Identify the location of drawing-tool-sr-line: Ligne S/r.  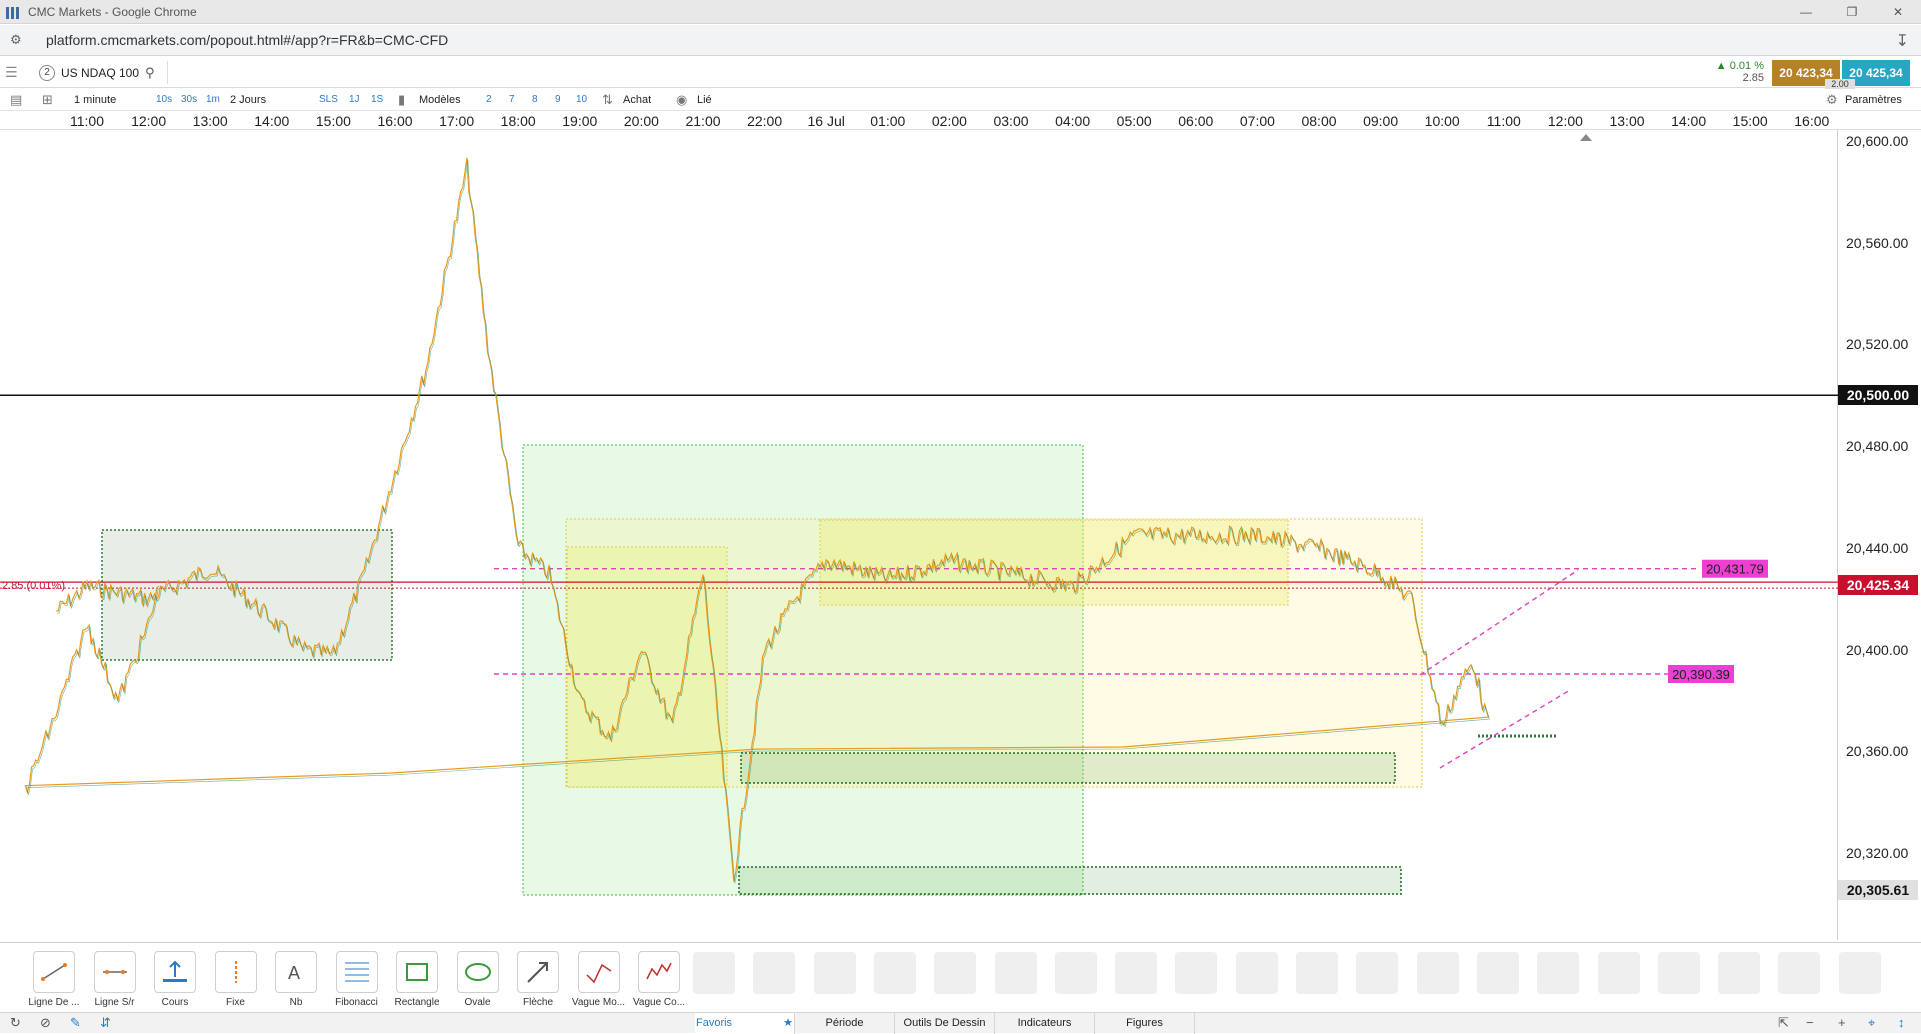
(115, 981).